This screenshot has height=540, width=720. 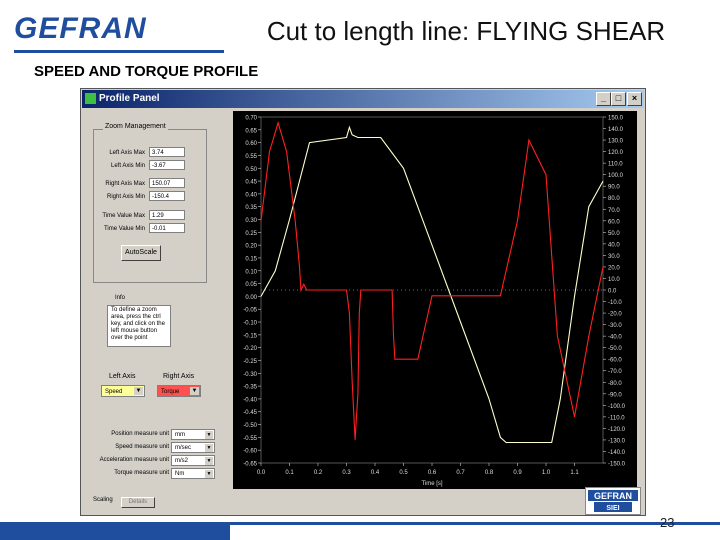 What do you see at coordinates (375, 473) in the screenshot?
I see `x-tick-label: 0.4` at bounding box center [375, 473].